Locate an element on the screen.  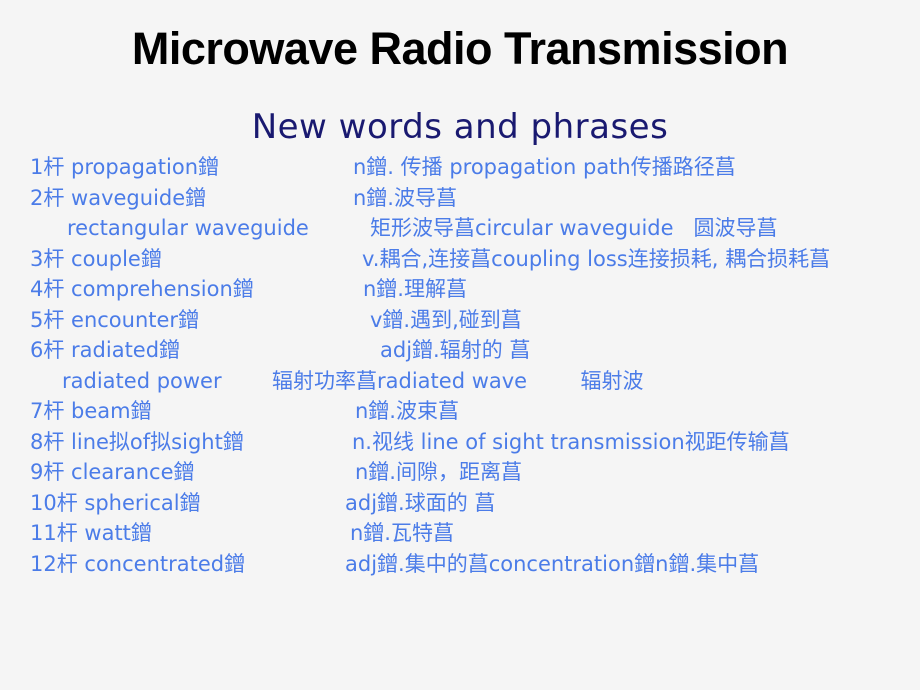
vocabulary-definition: adj鏳.球面的 菖 is located at coordinates (420, 502).